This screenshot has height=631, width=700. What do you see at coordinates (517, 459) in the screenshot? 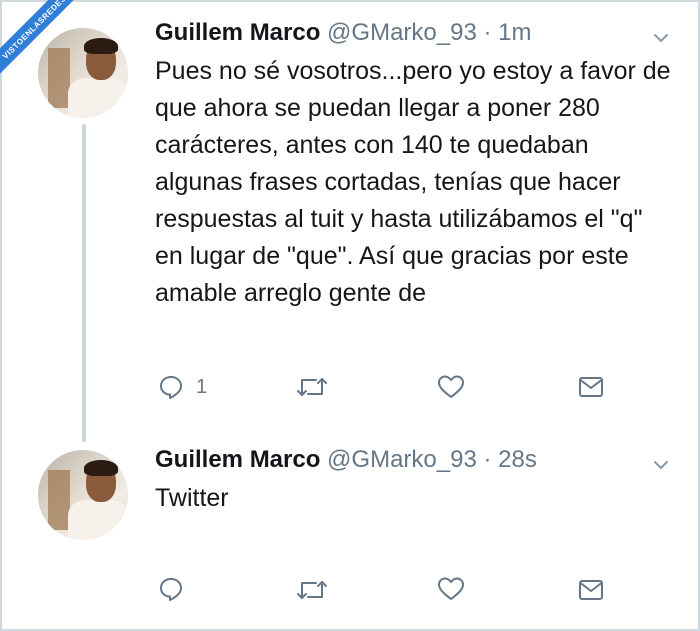
I see `timestamp: 28s` at bounding box center [517, 459].